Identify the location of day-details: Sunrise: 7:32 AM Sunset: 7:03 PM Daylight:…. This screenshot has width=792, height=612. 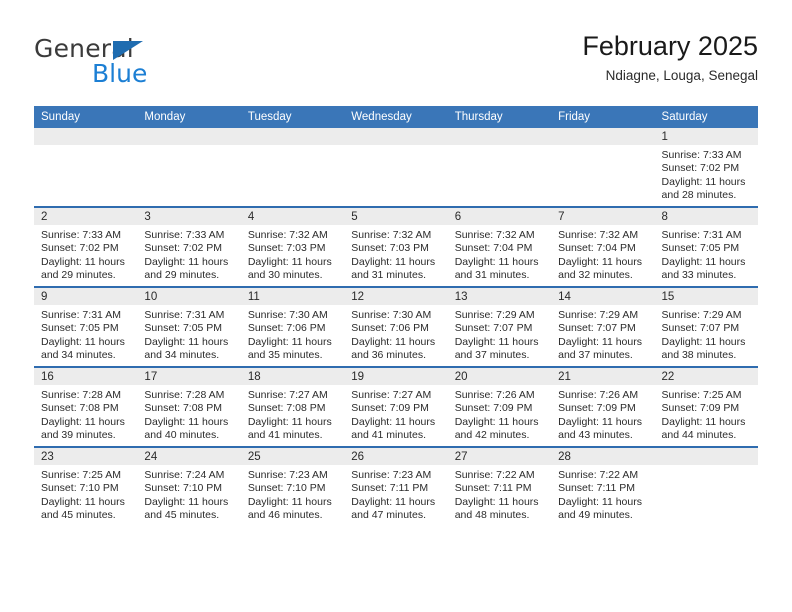
(292, 254).